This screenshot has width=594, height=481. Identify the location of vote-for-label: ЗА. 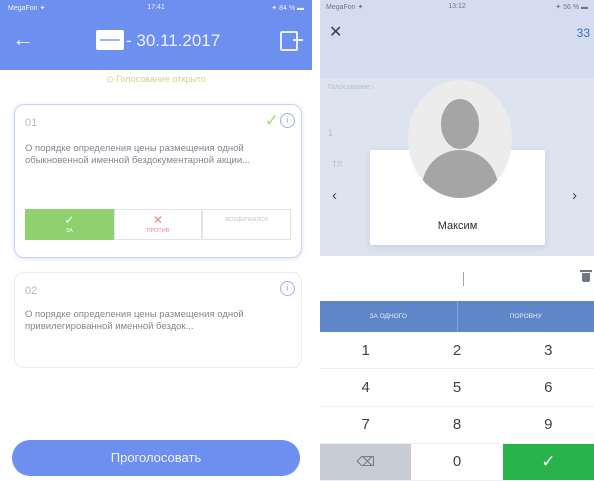
(69, 231).